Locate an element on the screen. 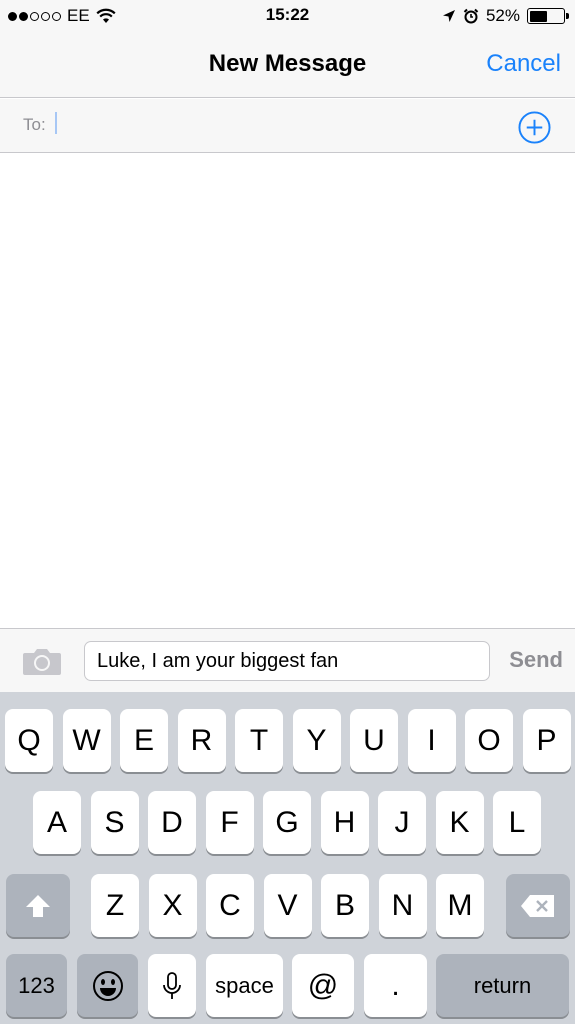 The image size is (575, 1024). location-icon is located at coordinates (448, 16).